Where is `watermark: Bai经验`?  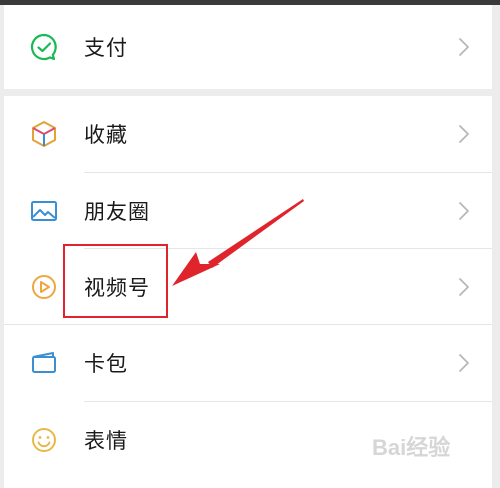 watermark: Bai经验 is located at coordinates (411, 447).